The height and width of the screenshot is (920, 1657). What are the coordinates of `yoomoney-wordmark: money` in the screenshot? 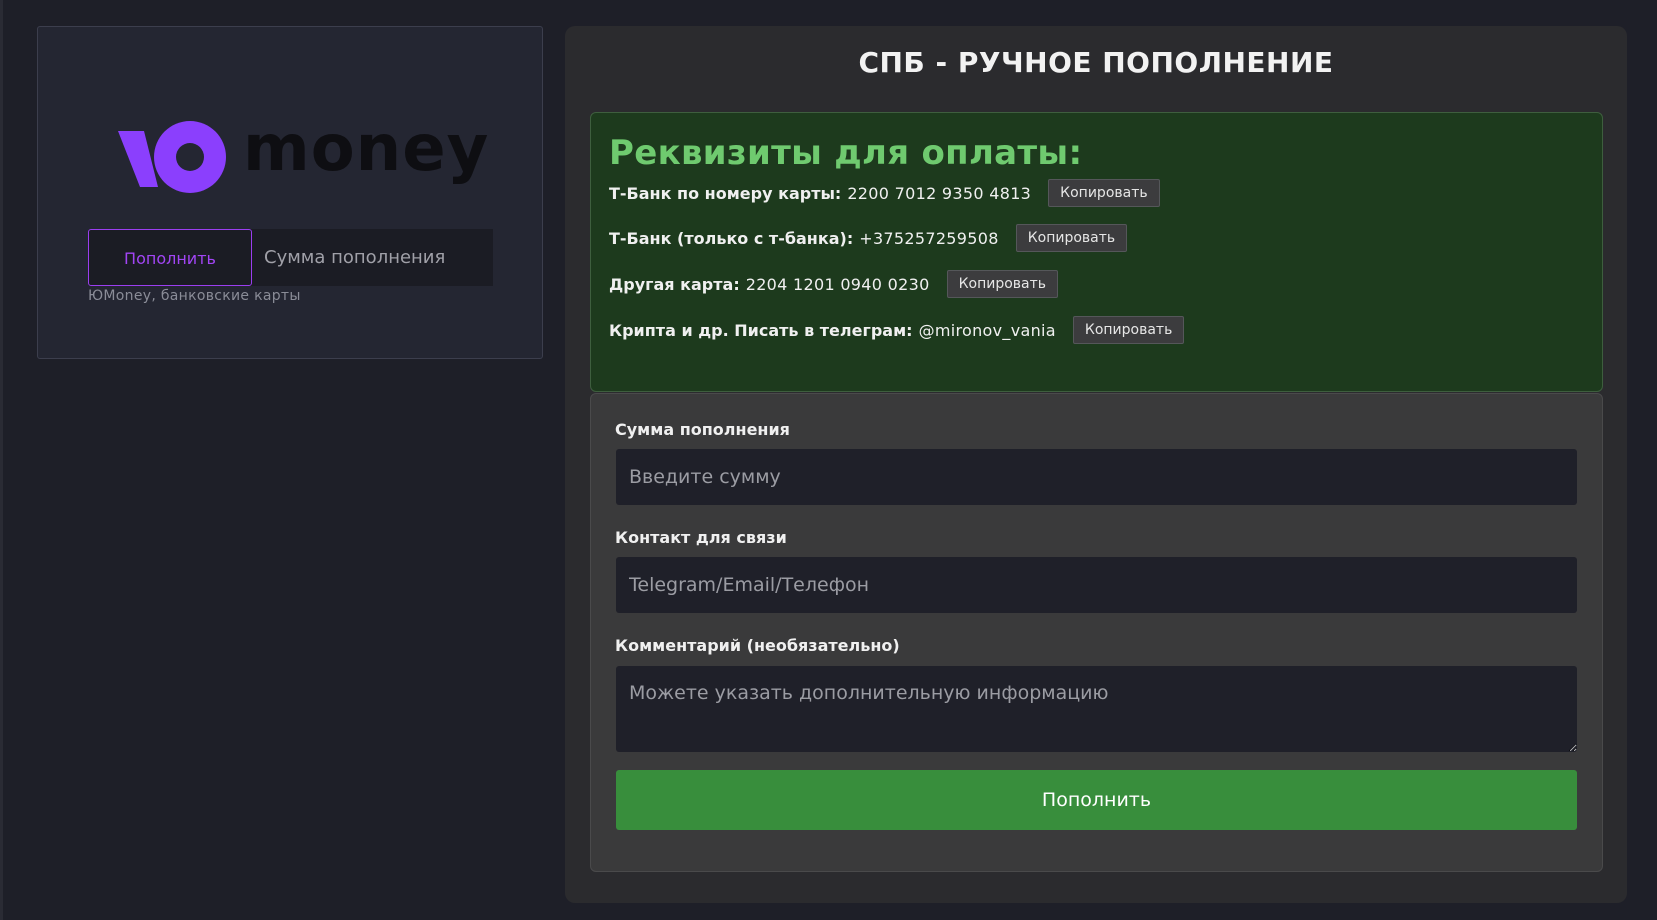 It's located at (366, 149).